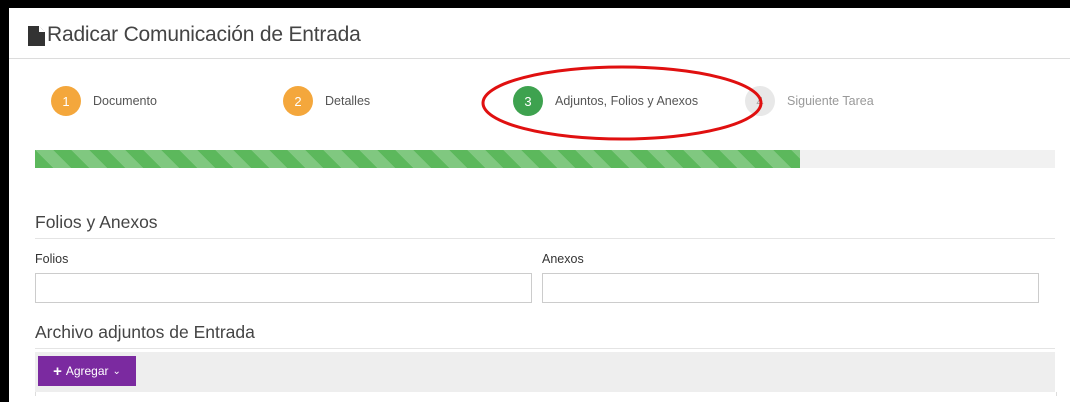  Describe the element at coordinates (96, 222) in the screenshot. I see `folios-section-title: Folios y Anexos` at that location.